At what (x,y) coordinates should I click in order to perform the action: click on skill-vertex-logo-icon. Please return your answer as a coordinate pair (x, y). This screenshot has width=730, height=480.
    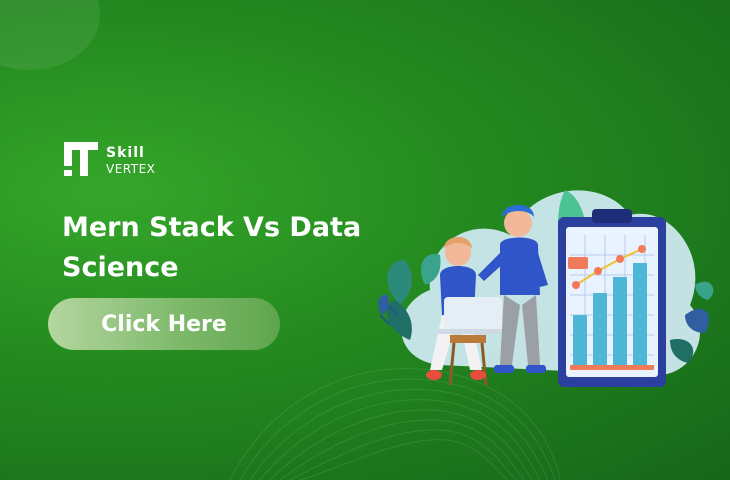
    Looking at the image, I should click on (81, 159).